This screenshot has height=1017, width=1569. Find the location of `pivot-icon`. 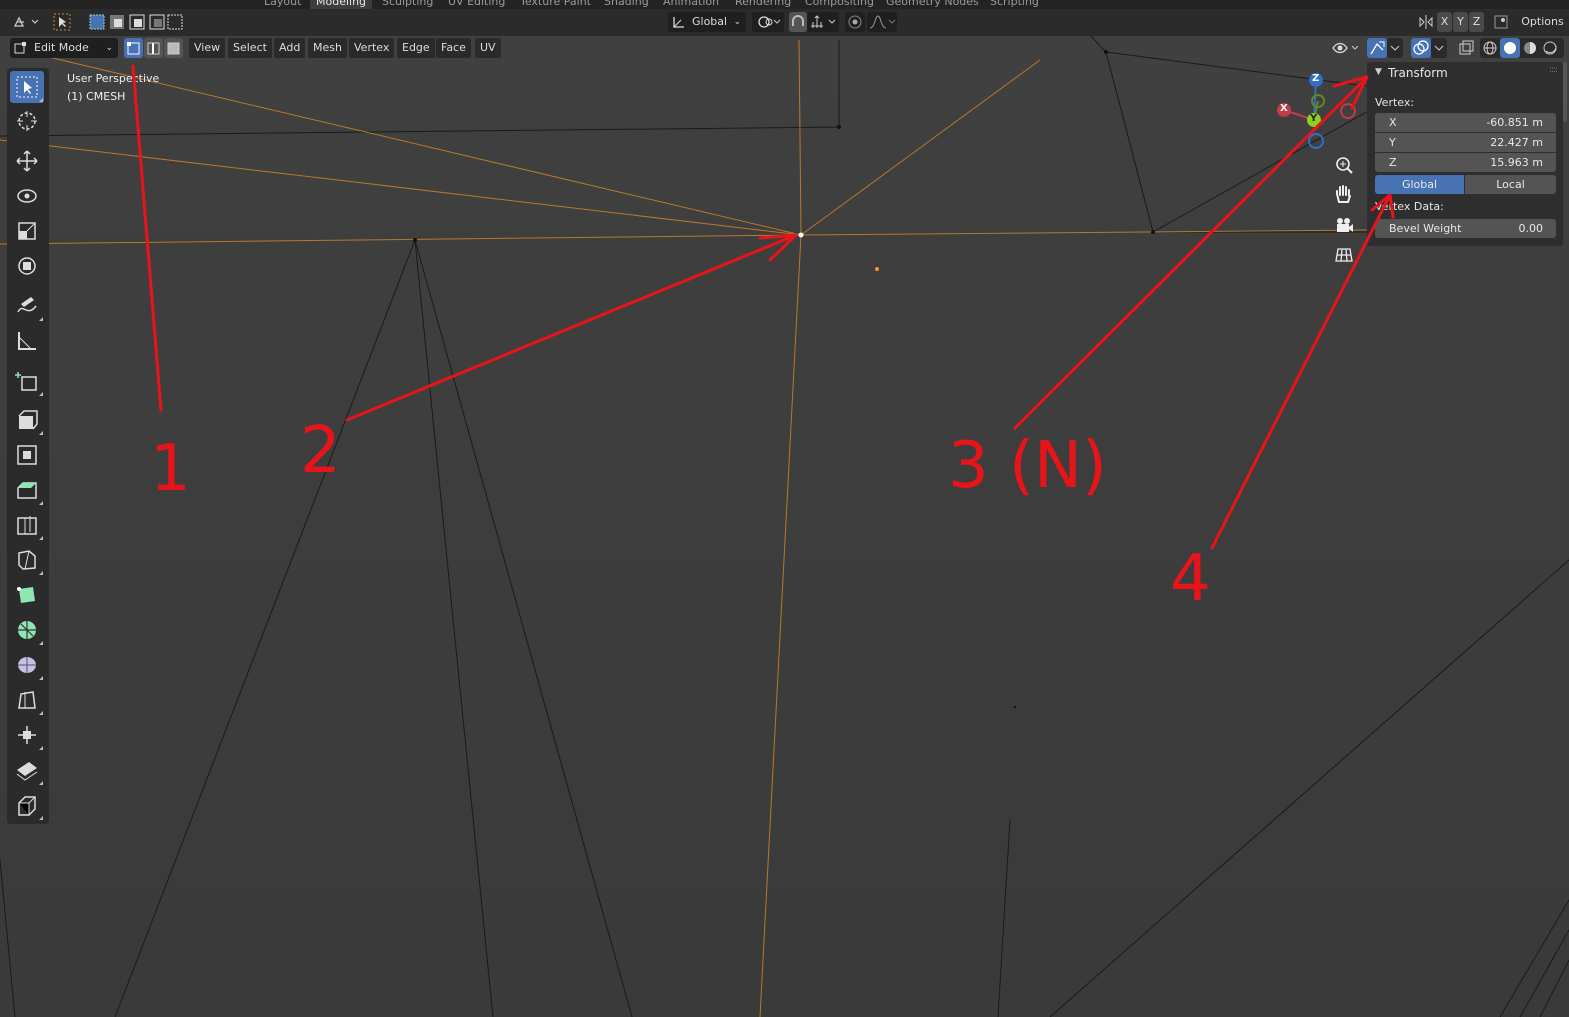

pivot-icon is located at coordinates (769, 22).